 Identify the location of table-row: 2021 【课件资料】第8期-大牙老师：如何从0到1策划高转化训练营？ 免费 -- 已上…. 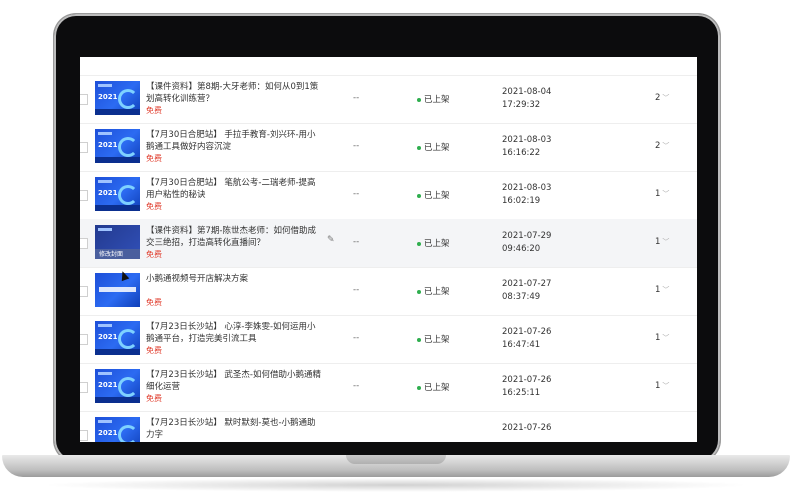
(388, 99).